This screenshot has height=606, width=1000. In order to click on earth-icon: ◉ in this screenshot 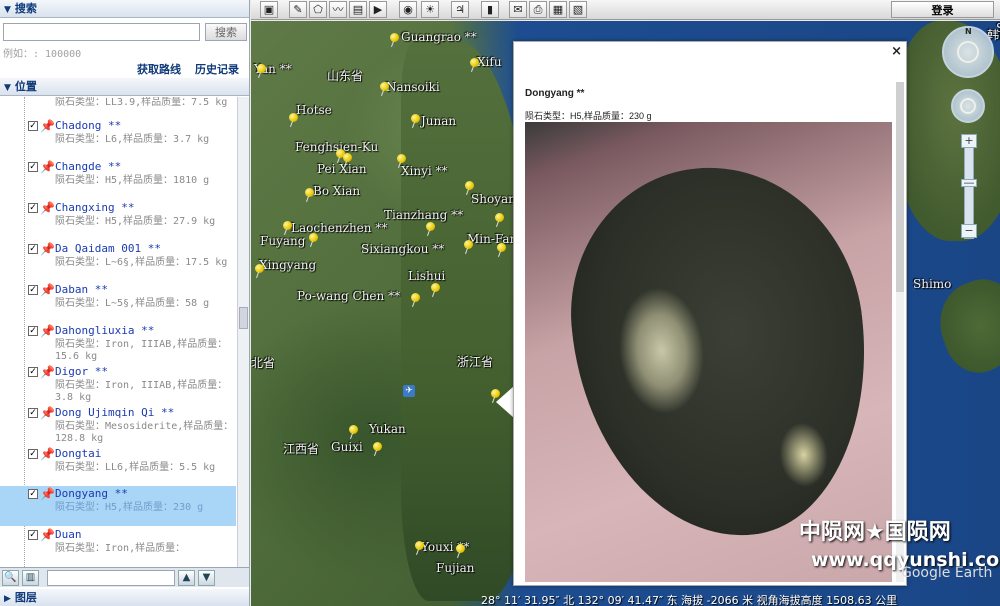, I will do `click(408, 9)`.